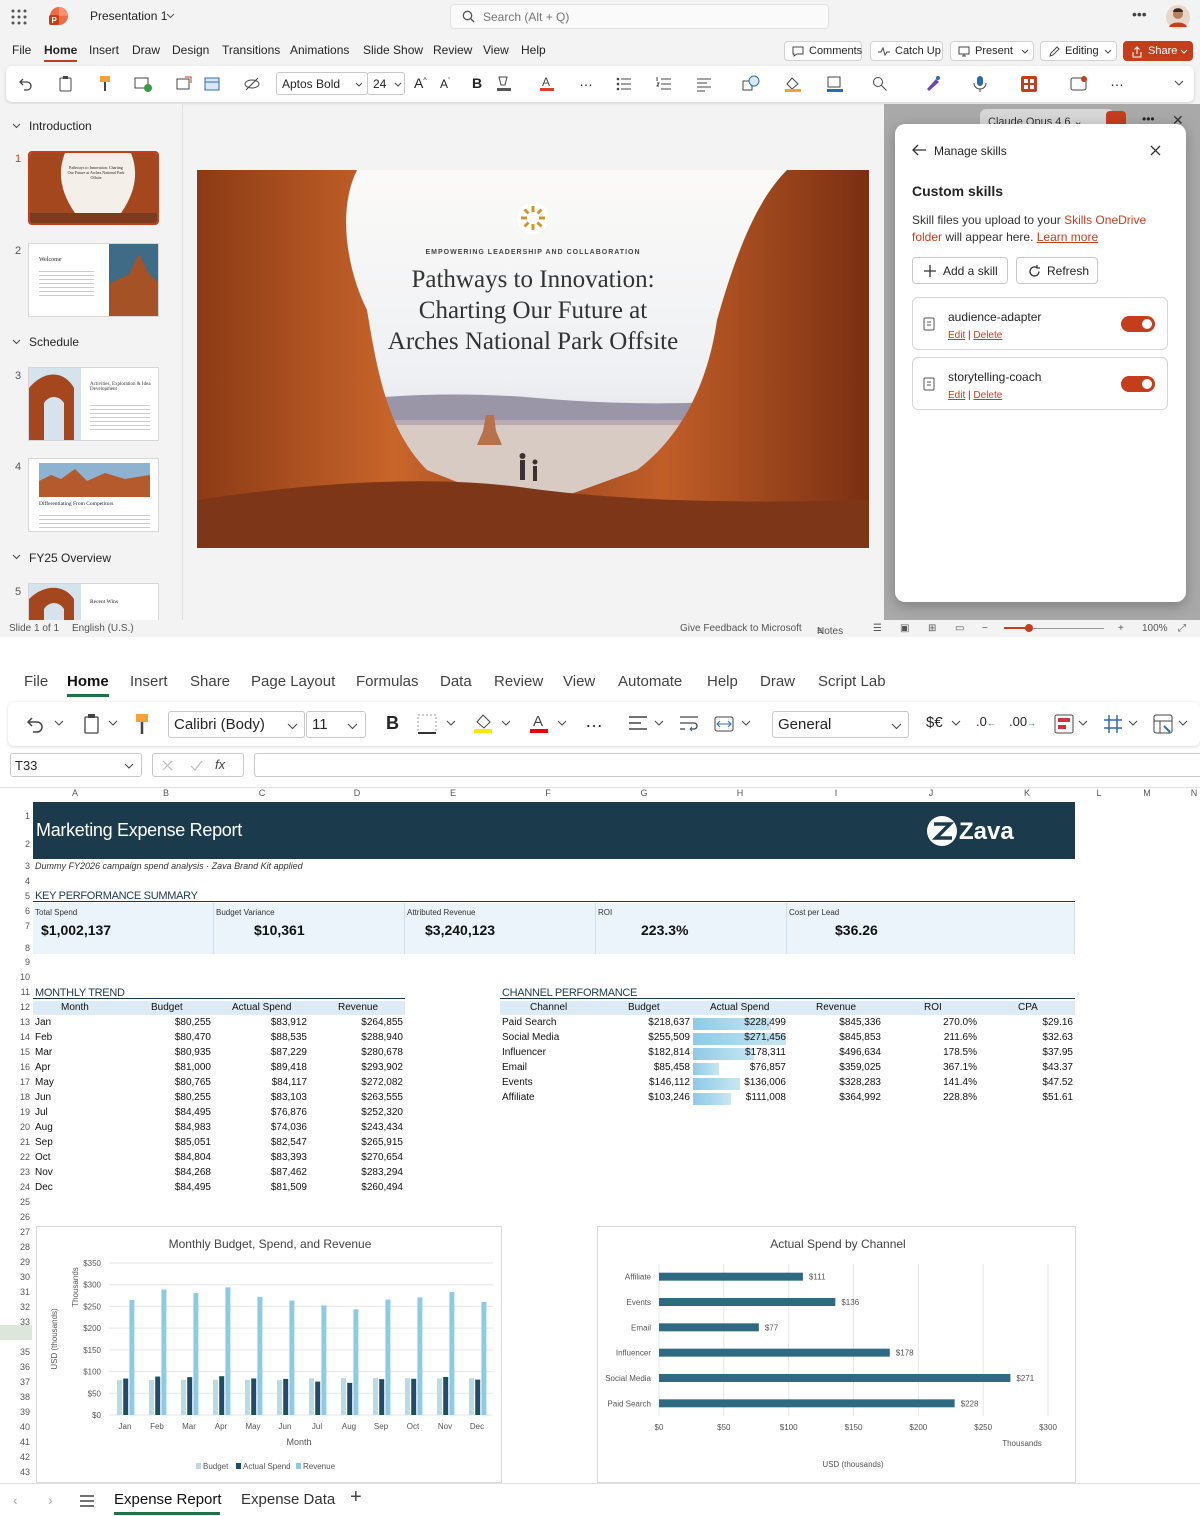 This screenshot has height=1516, width=1200. What do you see at coordinates (16, 1127) in the screenshot?
I see `row-header-number: 20` at bounding box center [16, 1127].